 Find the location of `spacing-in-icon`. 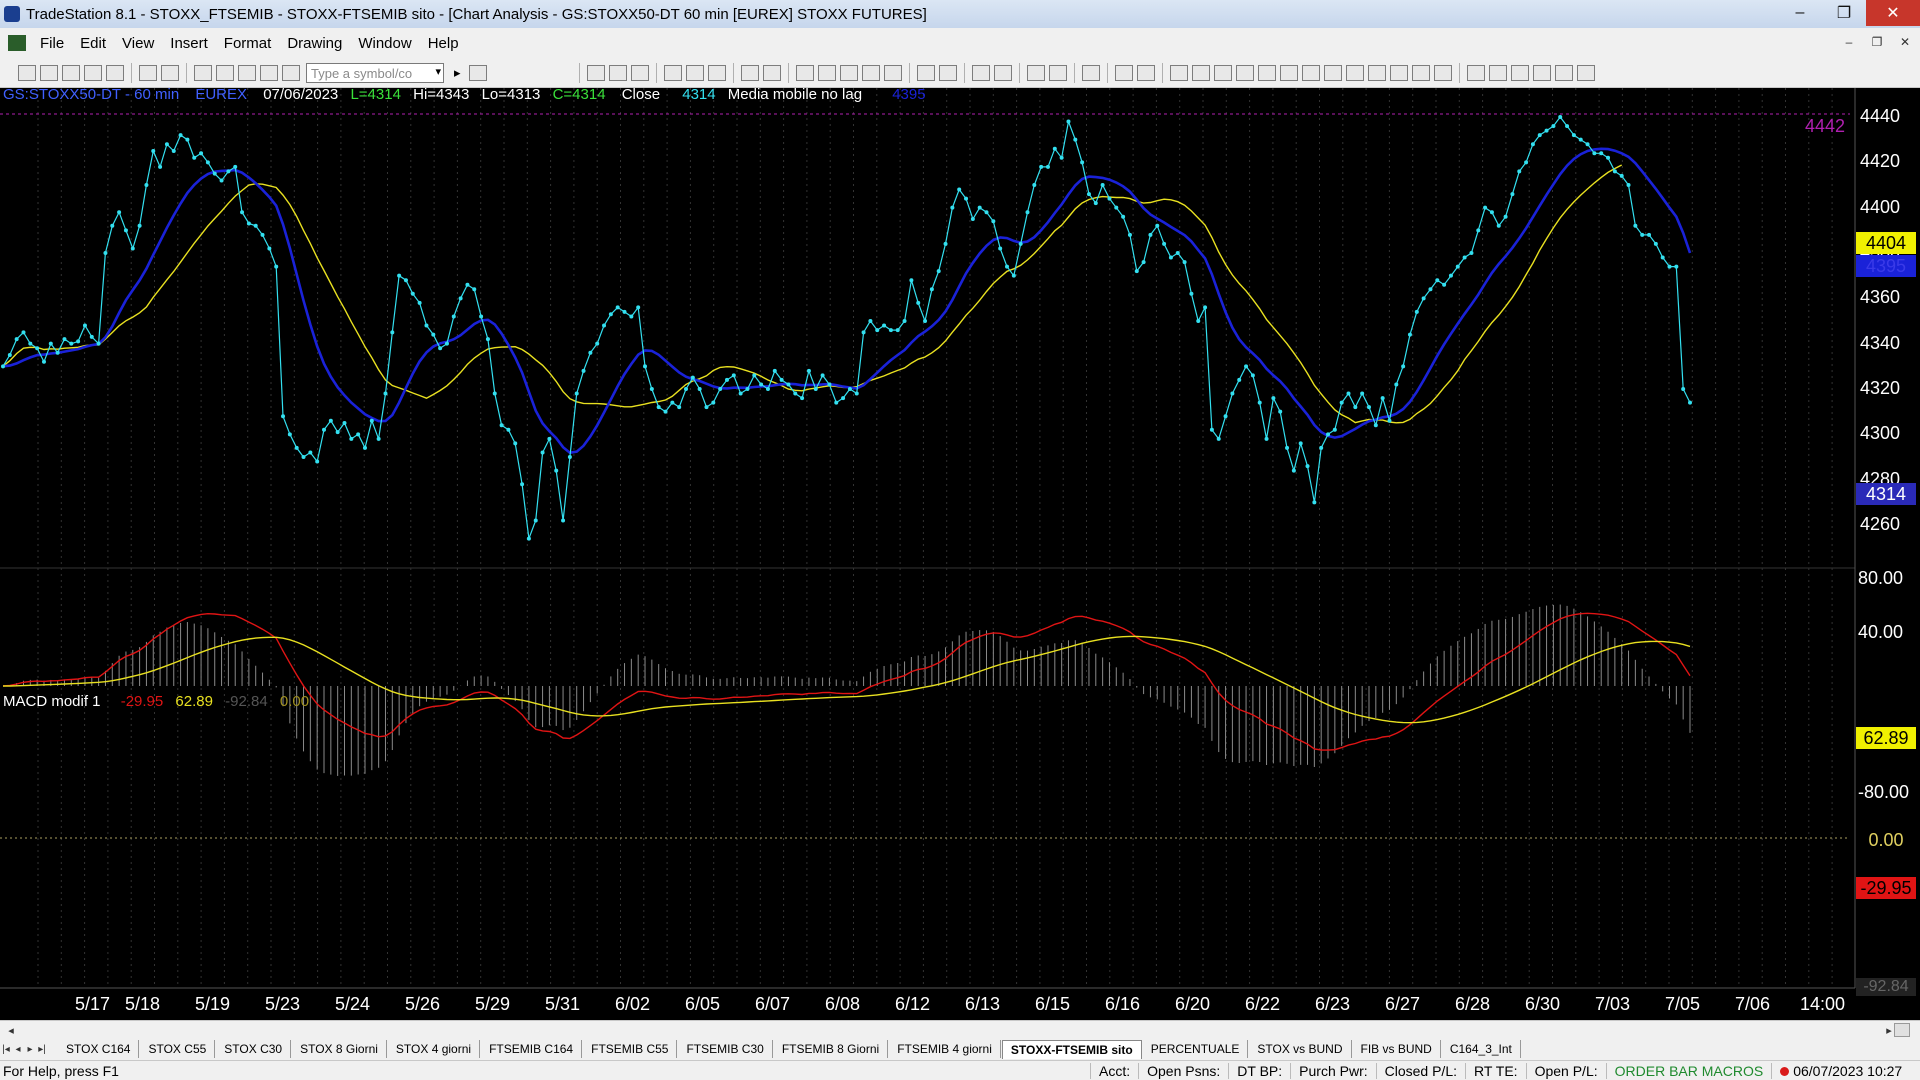

spacing-in-icon is located at coordinates (925, 72).